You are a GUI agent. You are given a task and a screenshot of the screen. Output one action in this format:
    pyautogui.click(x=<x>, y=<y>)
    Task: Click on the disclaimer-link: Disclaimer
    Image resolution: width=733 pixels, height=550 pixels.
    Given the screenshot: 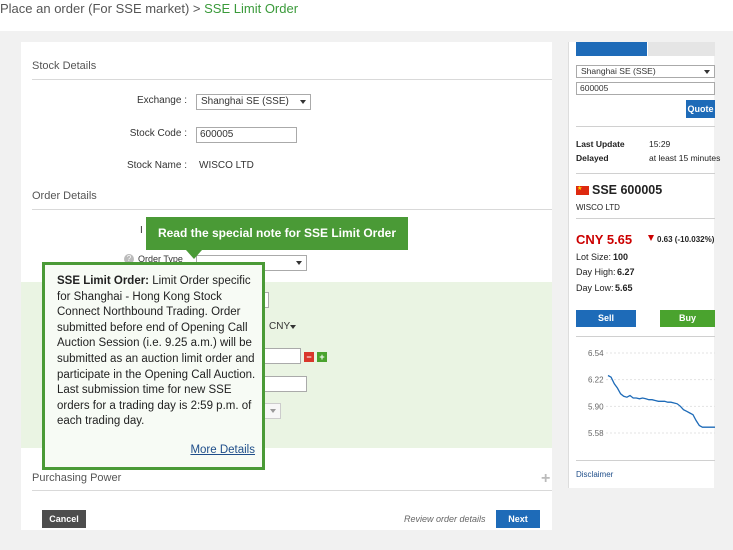 What is the action you would take?
    pyautogui.click(x=594, y=474)
    